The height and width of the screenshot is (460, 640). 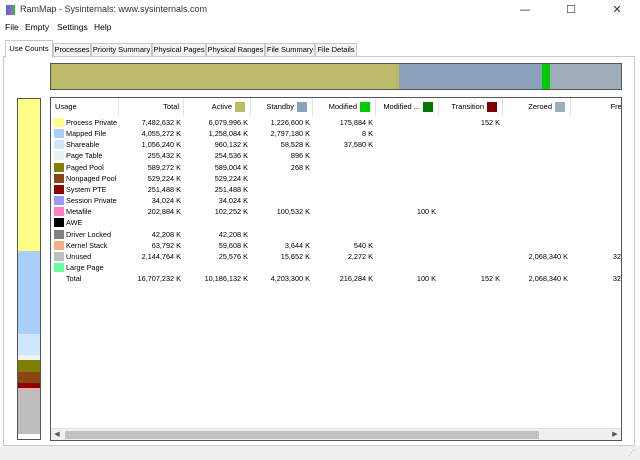 I want to click on table-row: Session Private 34,024 K 34,024 K, so click(x=336, y=200).